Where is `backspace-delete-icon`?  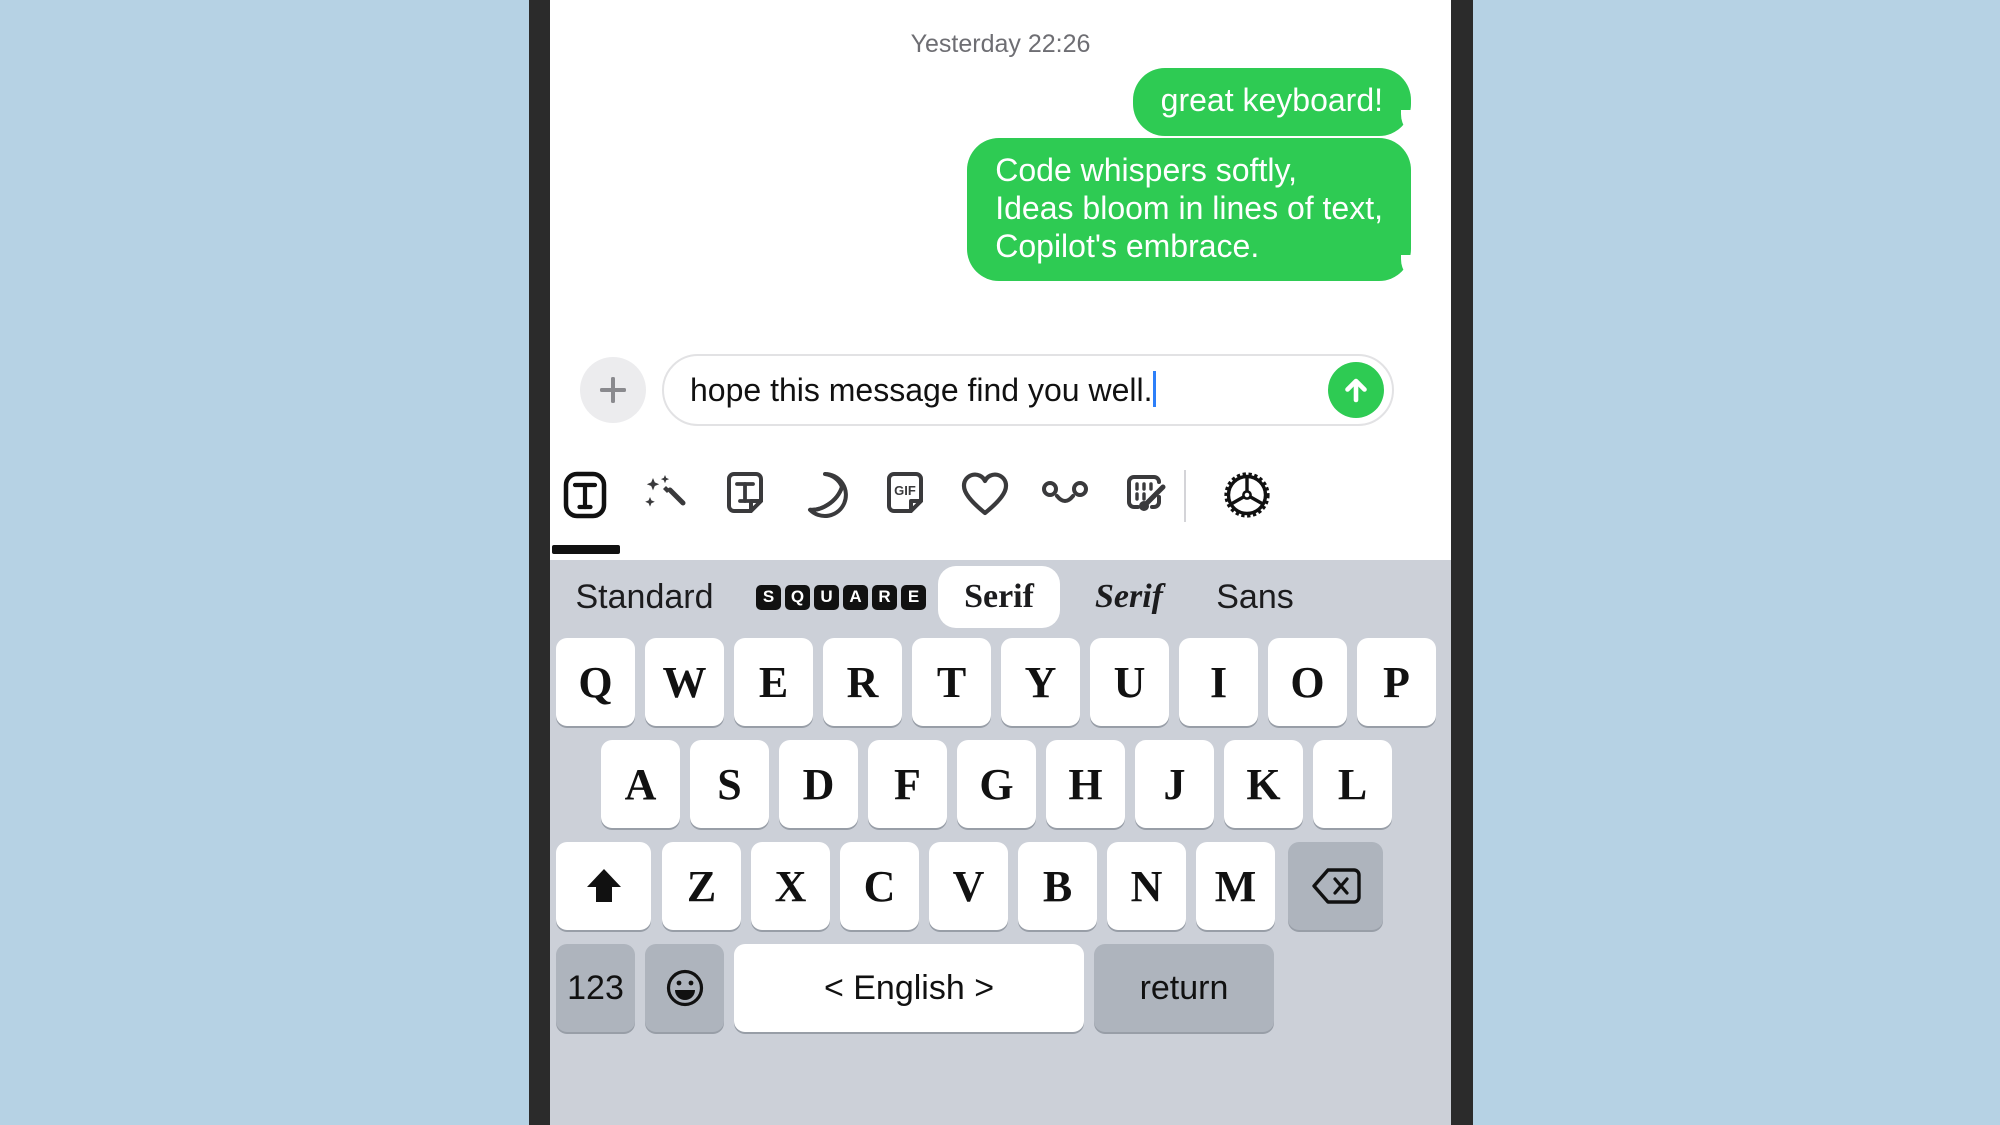 backspace-delete-icon is located at coordinates (1336, 886).